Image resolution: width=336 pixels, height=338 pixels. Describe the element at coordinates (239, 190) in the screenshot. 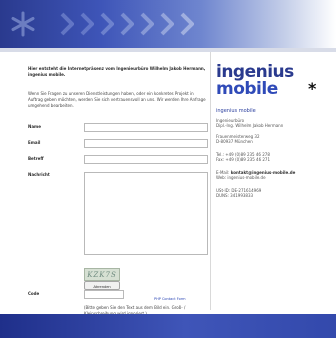

I see `ust-line: USt-ID: DE-271614969` at that location.